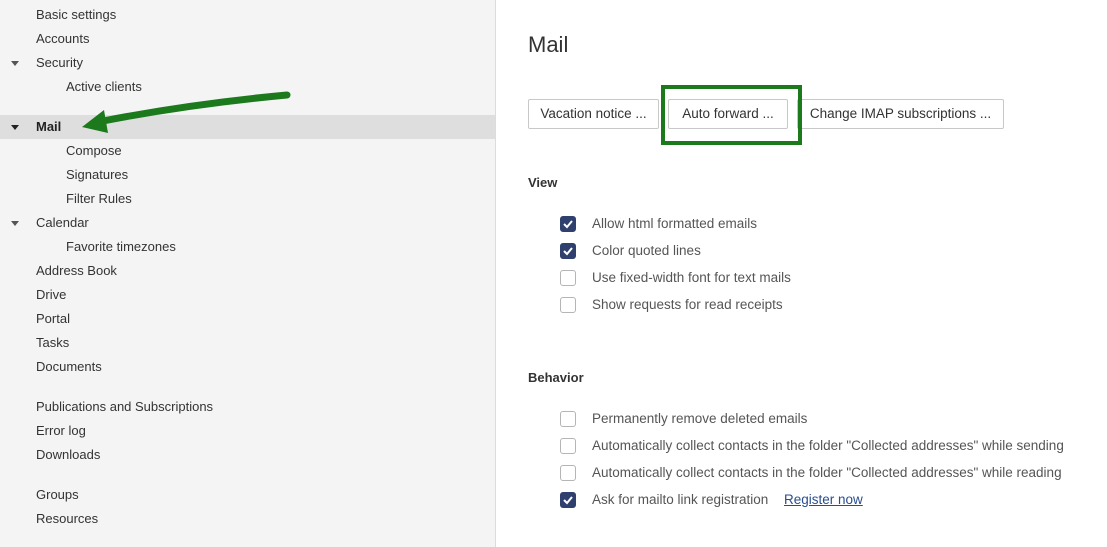 Image resolution: width=1107 pixels, height=547 pixels. Describe the element at coordinates (97, 174) in the screenshot. I see `sidebar-item-label: Signatures` at that location.